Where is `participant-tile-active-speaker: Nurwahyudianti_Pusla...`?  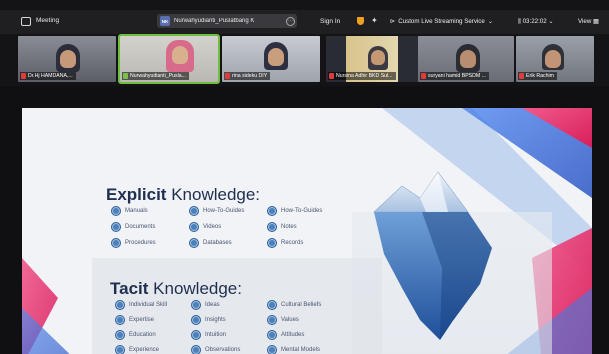
participant-tile-active-speaker: Nurwahyudianti_Pusla... is located at coordinates (169, 59).